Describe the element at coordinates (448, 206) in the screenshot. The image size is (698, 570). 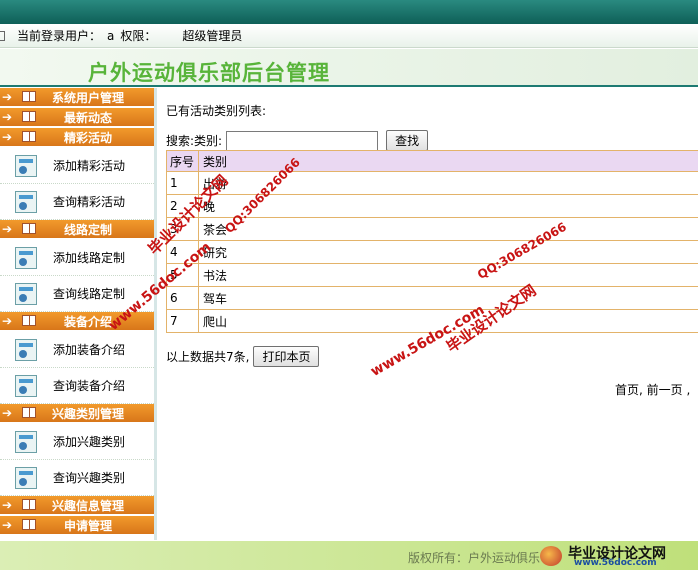
I see `cell-category: 晚` at that location.